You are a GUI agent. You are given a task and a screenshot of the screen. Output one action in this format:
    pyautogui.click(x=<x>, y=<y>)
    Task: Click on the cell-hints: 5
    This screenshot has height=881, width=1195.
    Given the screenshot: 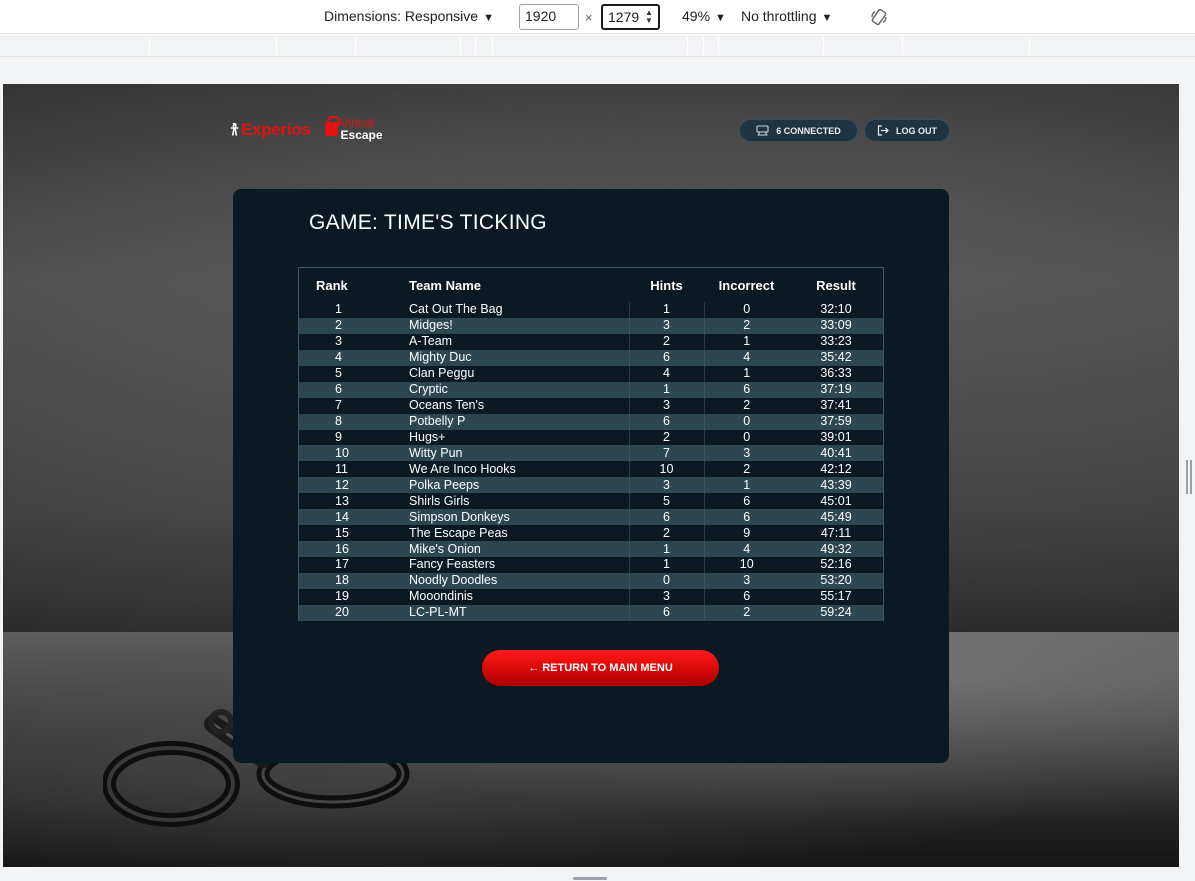 What is the action you would take?
    pyautogui.click(x=666, y=501)
    